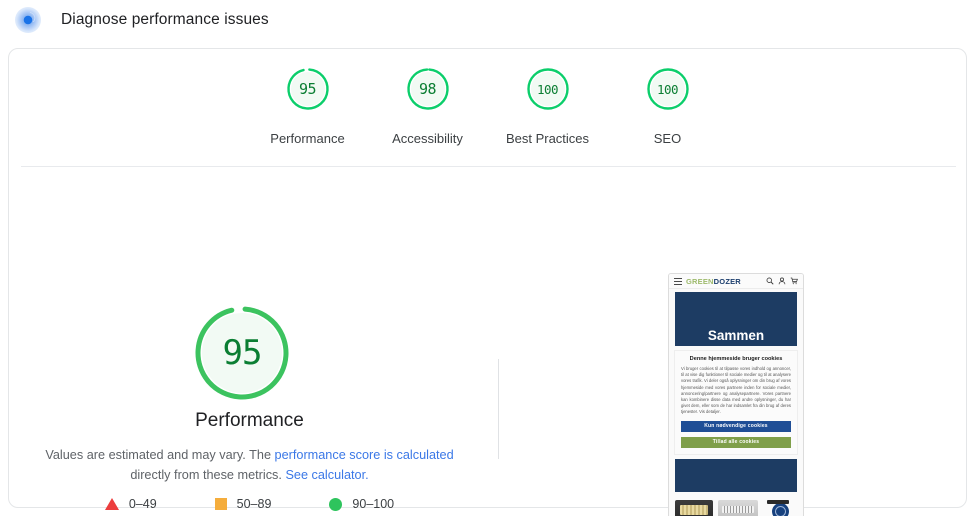 Image resolution: width=975 pixels, height=516 pixels. I want to click on square-icon, so click(220, 504).